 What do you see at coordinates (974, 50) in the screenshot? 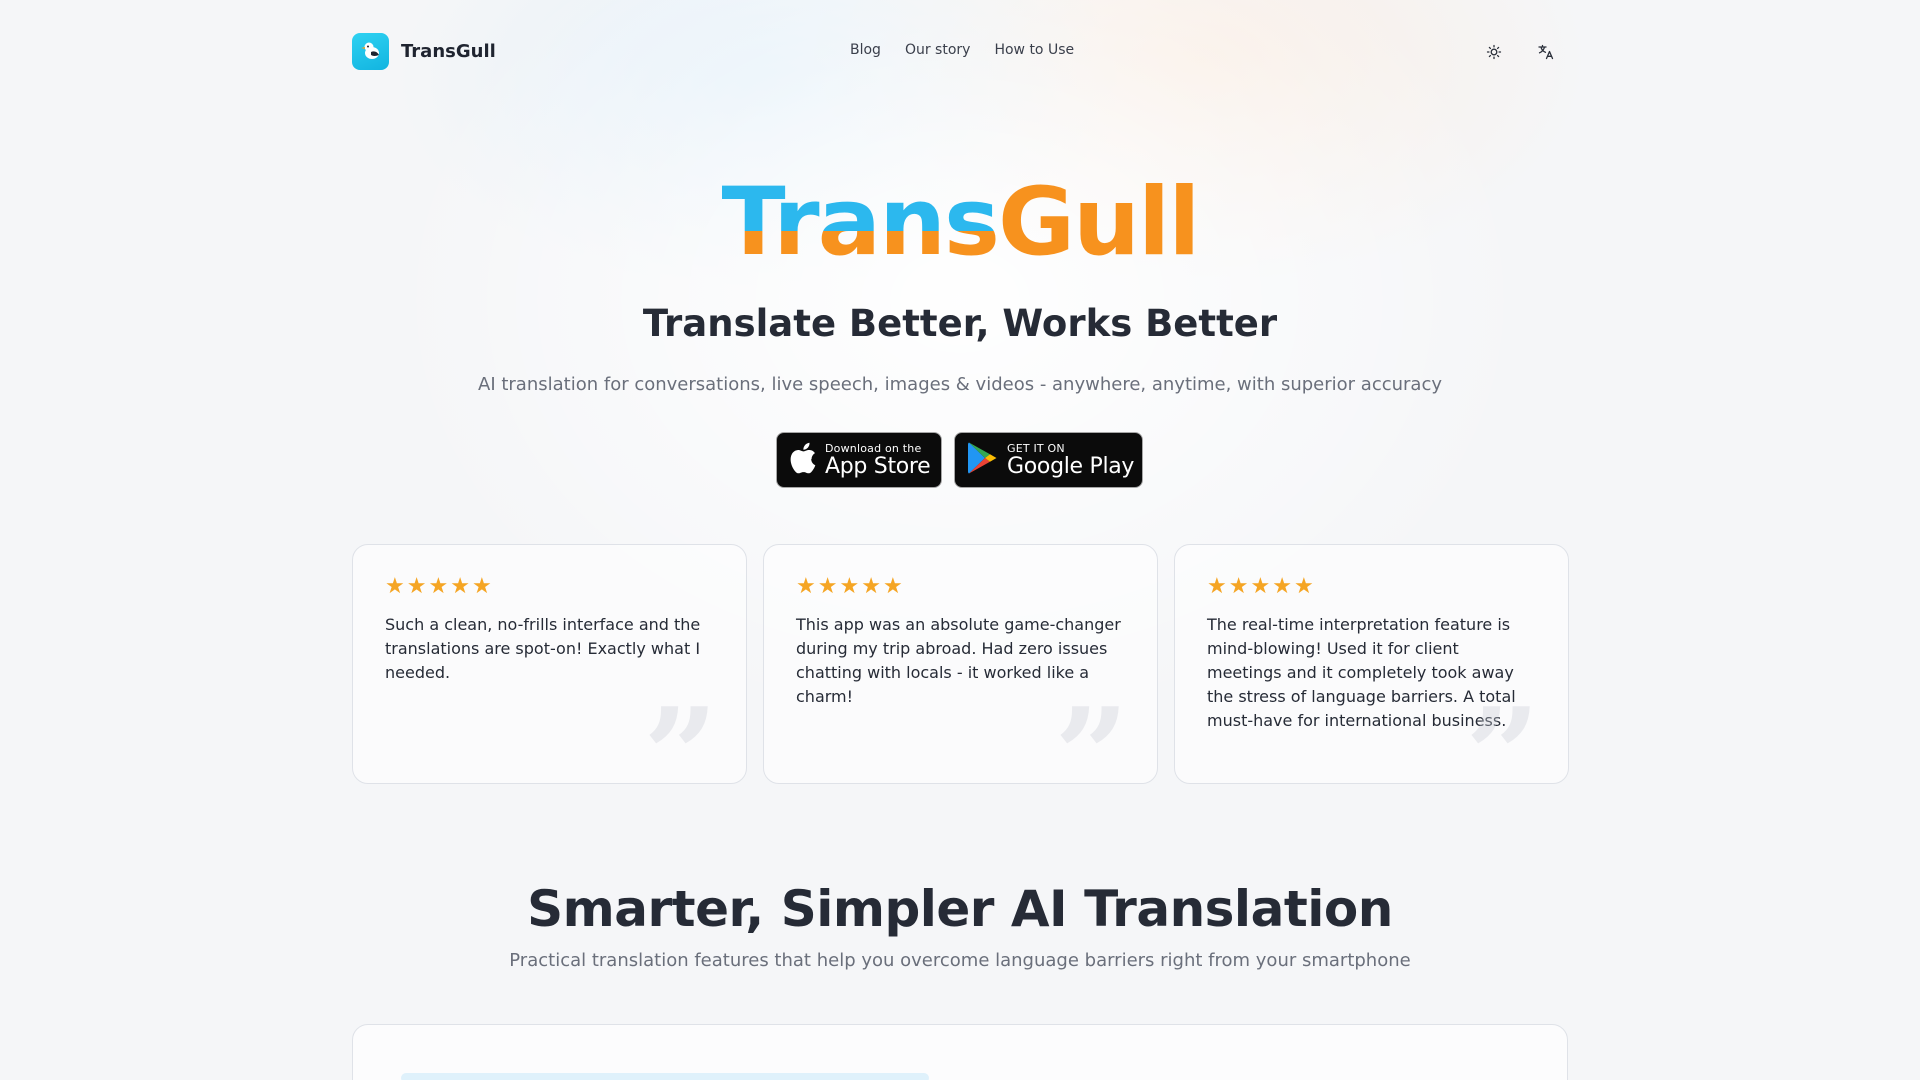
I see `main-nav: Blog Our story How to Use` at bounding box center [974, 50].